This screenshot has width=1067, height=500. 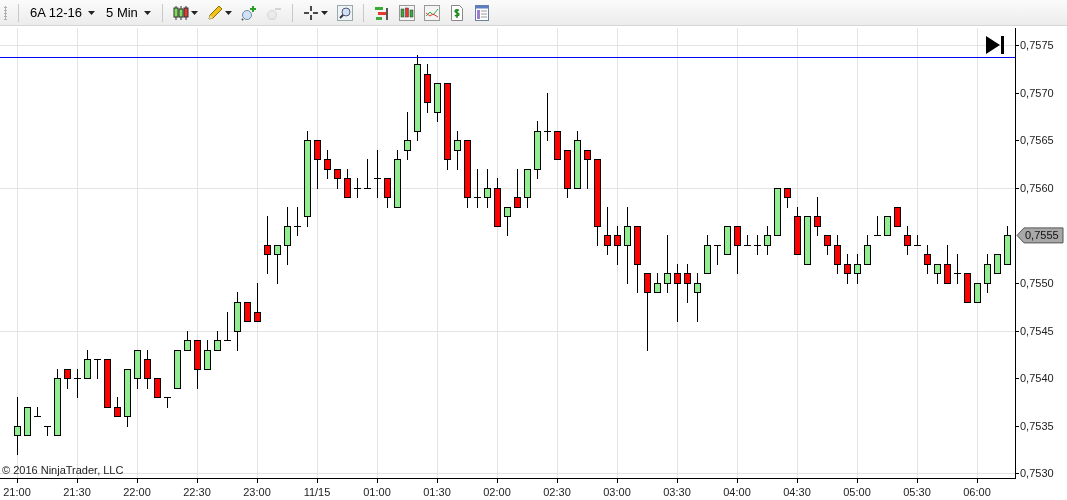 I want to click on time-label: 03:30, so click(x=677, y=492).